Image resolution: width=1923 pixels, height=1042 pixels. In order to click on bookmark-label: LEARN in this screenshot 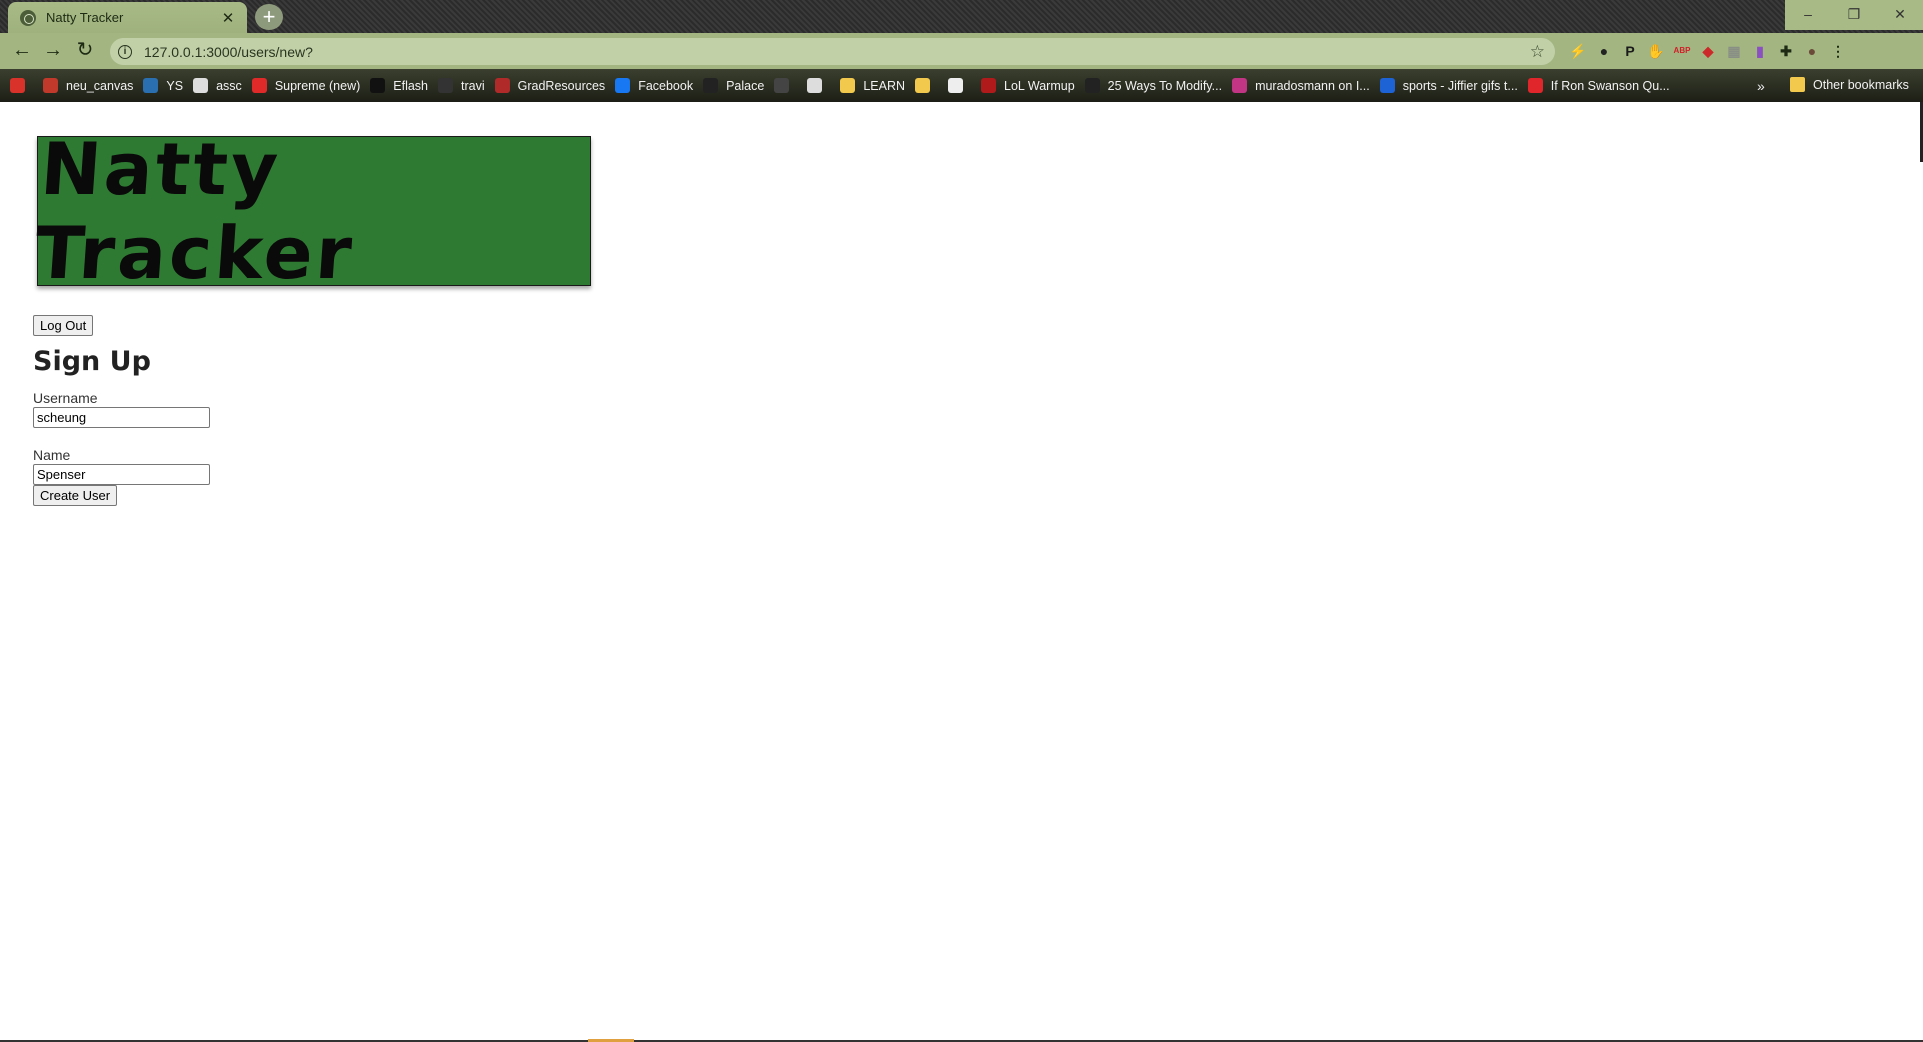, I will do `click(884, 85)`.